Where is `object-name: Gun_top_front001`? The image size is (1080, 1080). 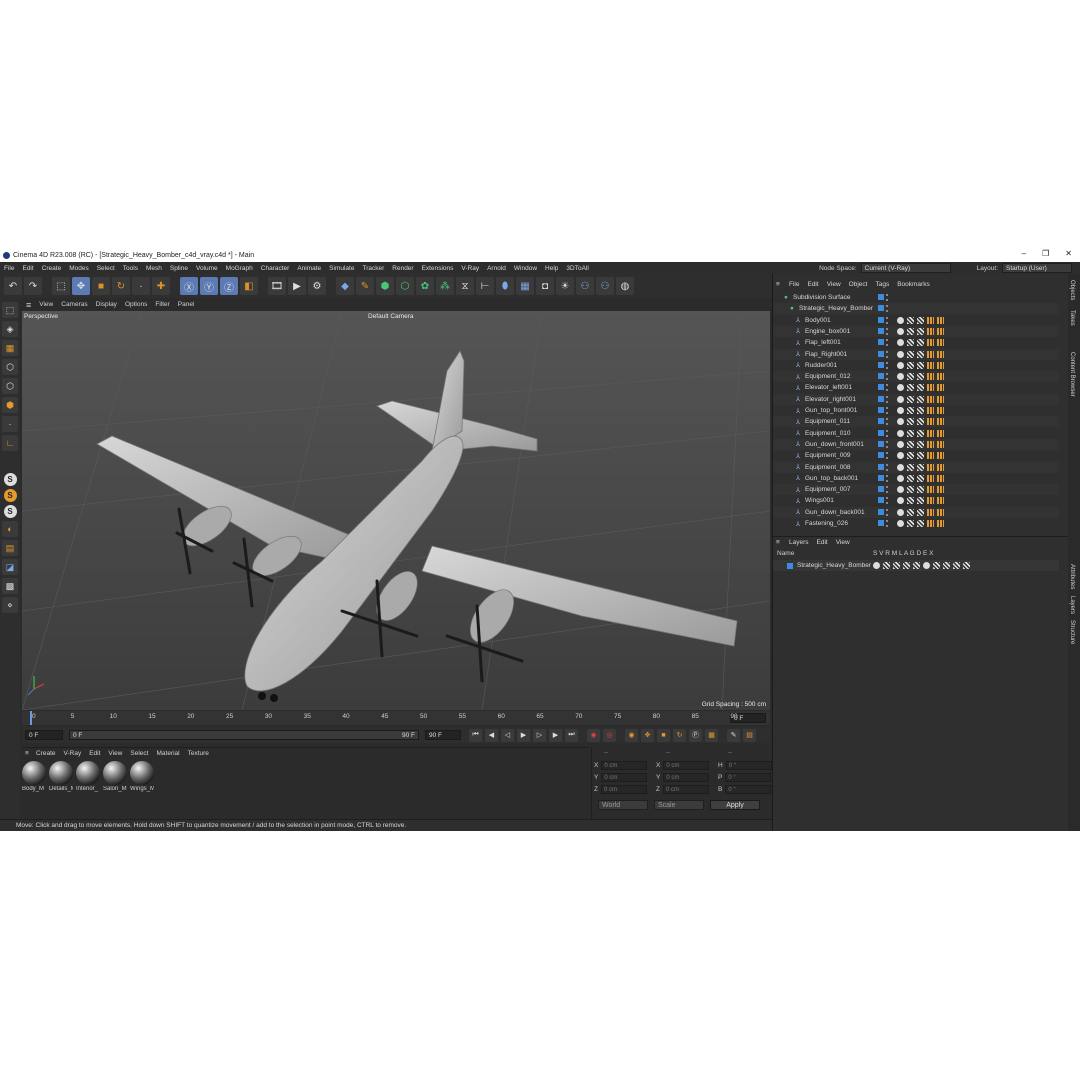 object-name: Gun_top_front001 is located at coordinates (831, 410).